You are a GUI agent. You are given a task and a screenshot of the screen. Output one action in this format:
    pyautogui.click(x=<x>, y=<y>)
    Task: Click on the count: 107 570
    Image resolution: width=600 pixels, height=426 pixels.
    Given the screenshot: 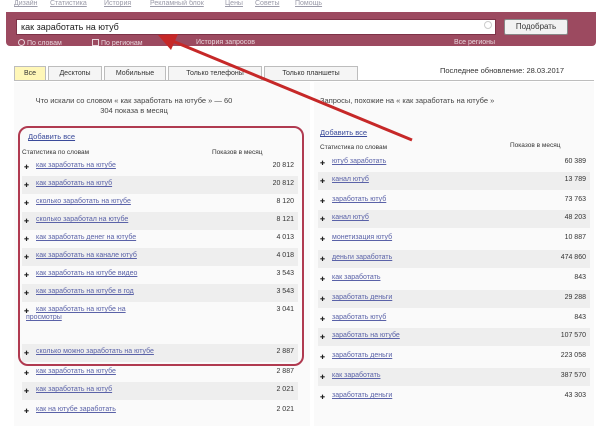 What is the action you would take?
    pyautogui.click(x=573, y=335)
    